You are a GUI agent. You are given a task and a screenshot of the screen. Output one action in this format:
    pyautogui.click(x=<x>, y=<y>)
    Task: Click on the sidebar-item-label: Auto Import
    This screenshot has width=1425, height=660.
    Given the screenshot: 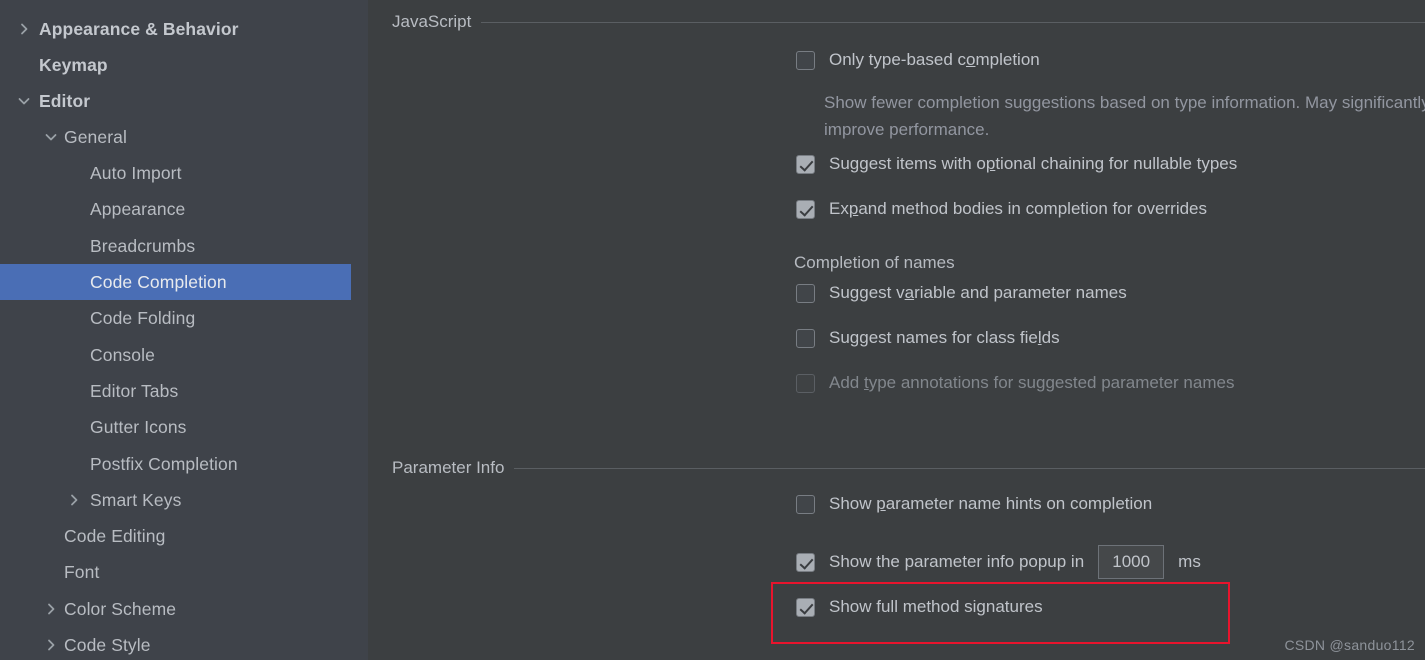 What is the action you would take?
    pyautogui.click(x=136, y=172)
    